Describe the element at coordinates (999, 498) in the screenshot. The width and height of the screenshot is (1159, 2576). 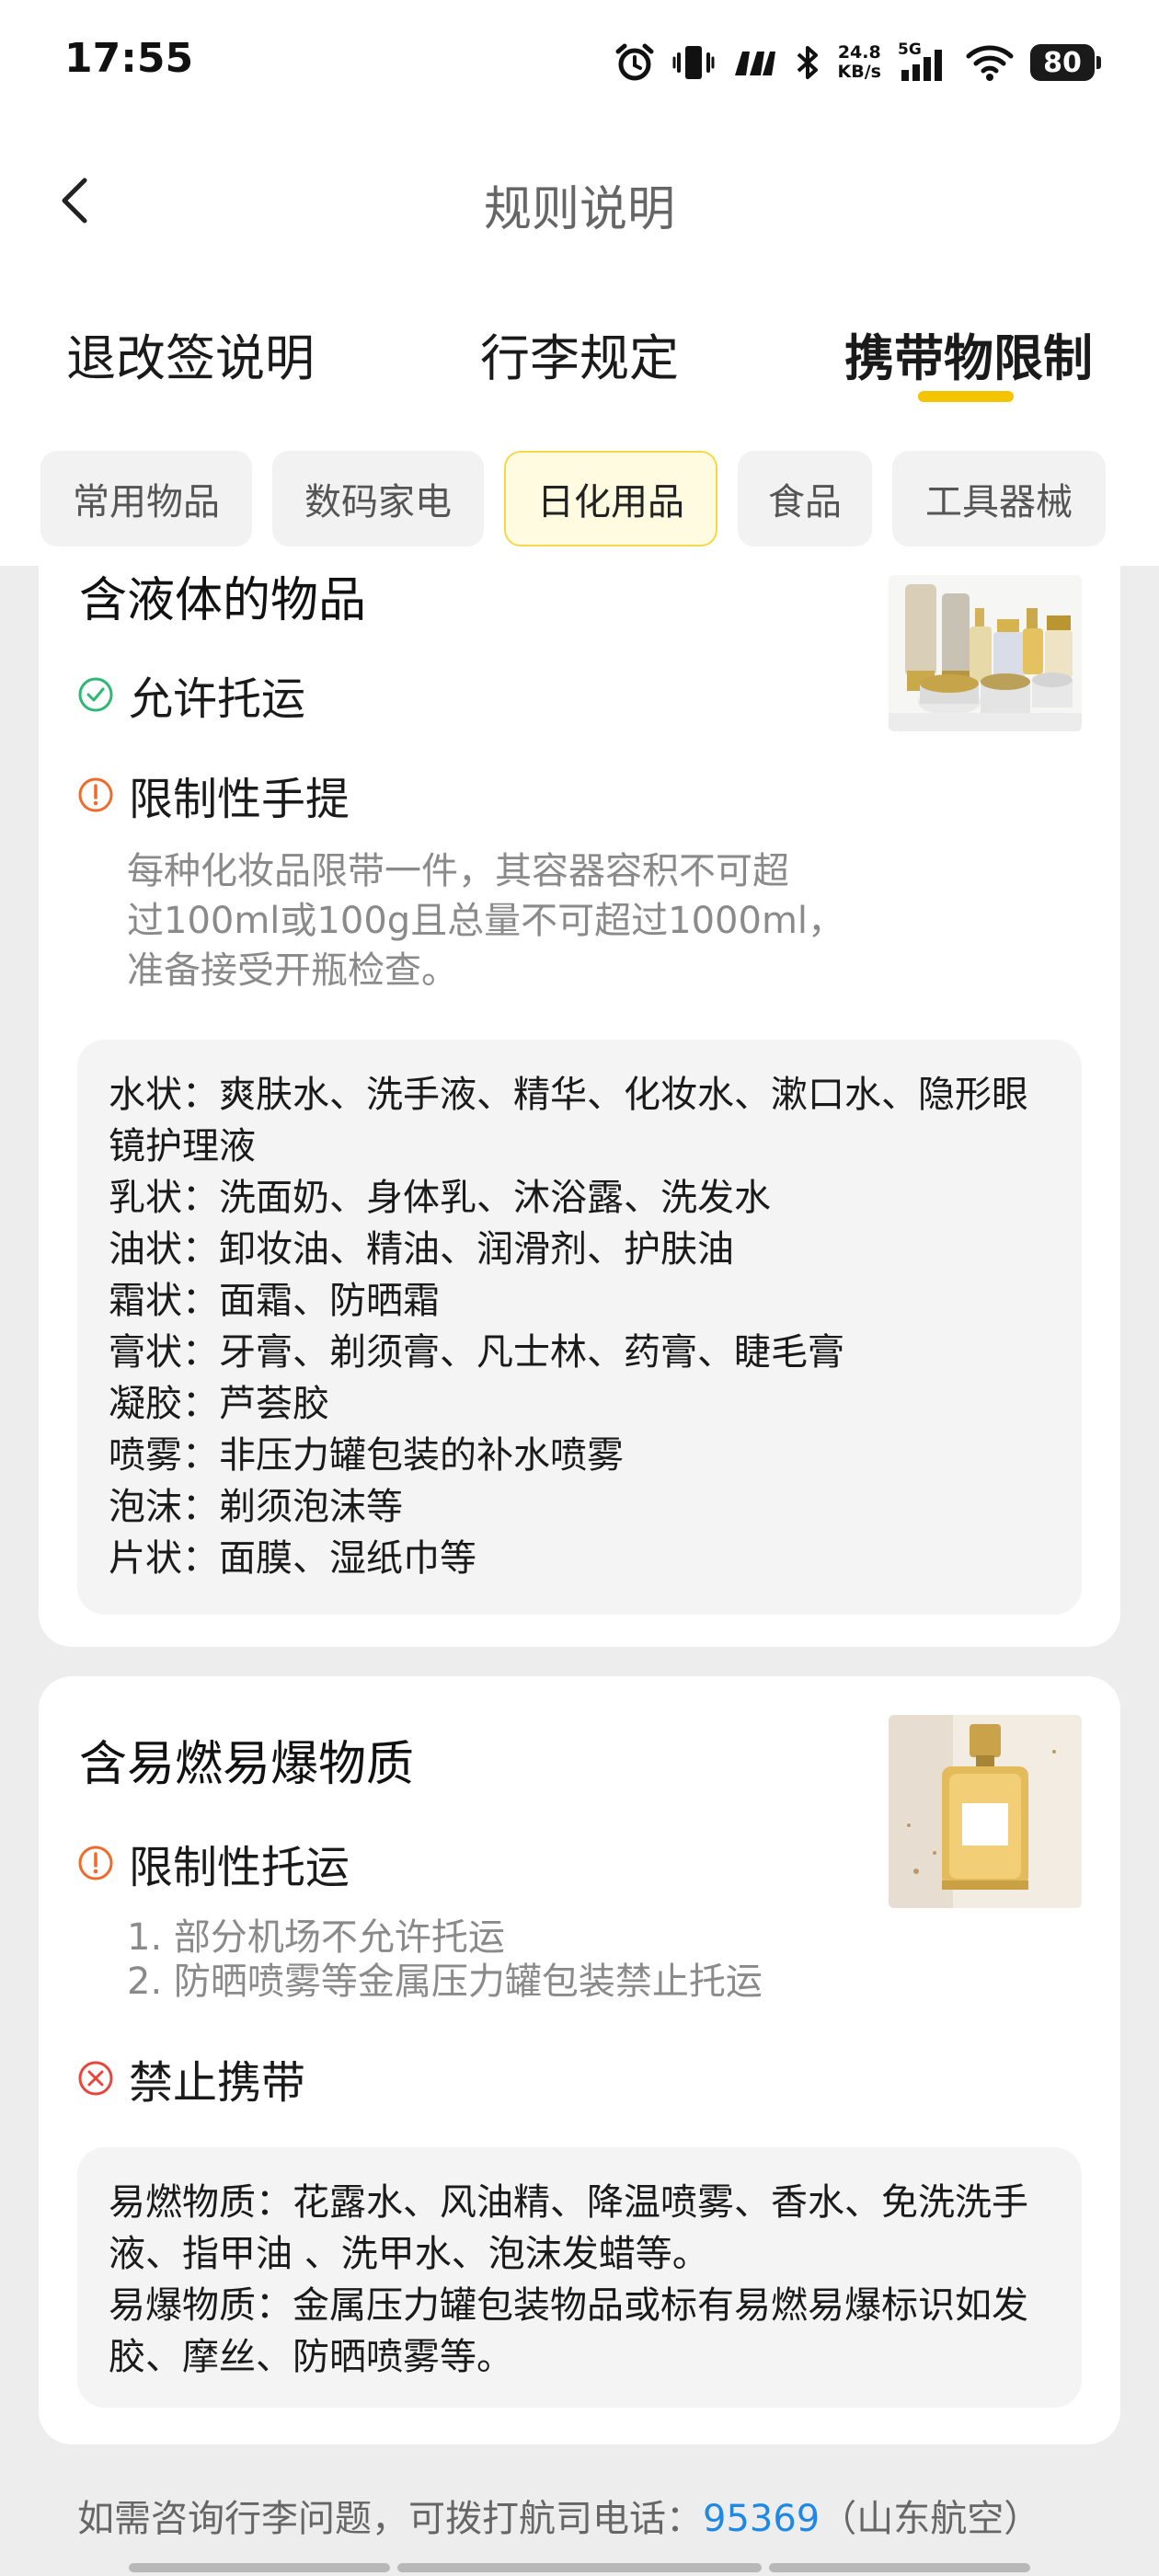
I see `chip-tools: 工具器械` at that location.